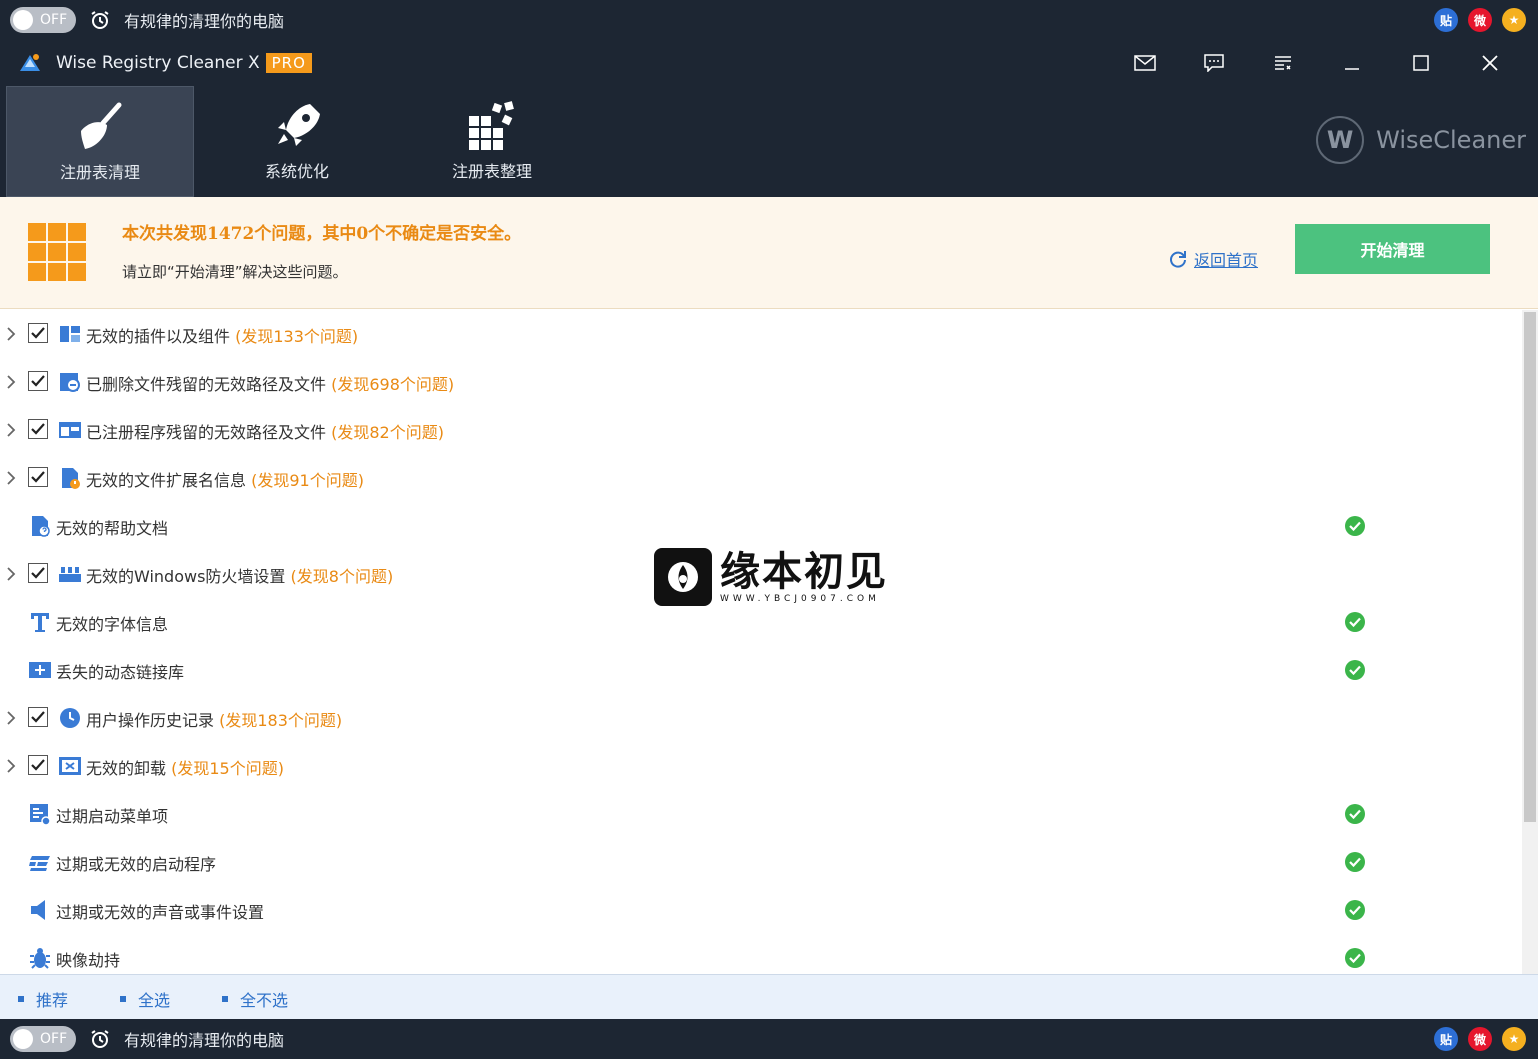 The image size is (1538, 1059). I want to click on feedback-chat-icon, so click(1213, 63).